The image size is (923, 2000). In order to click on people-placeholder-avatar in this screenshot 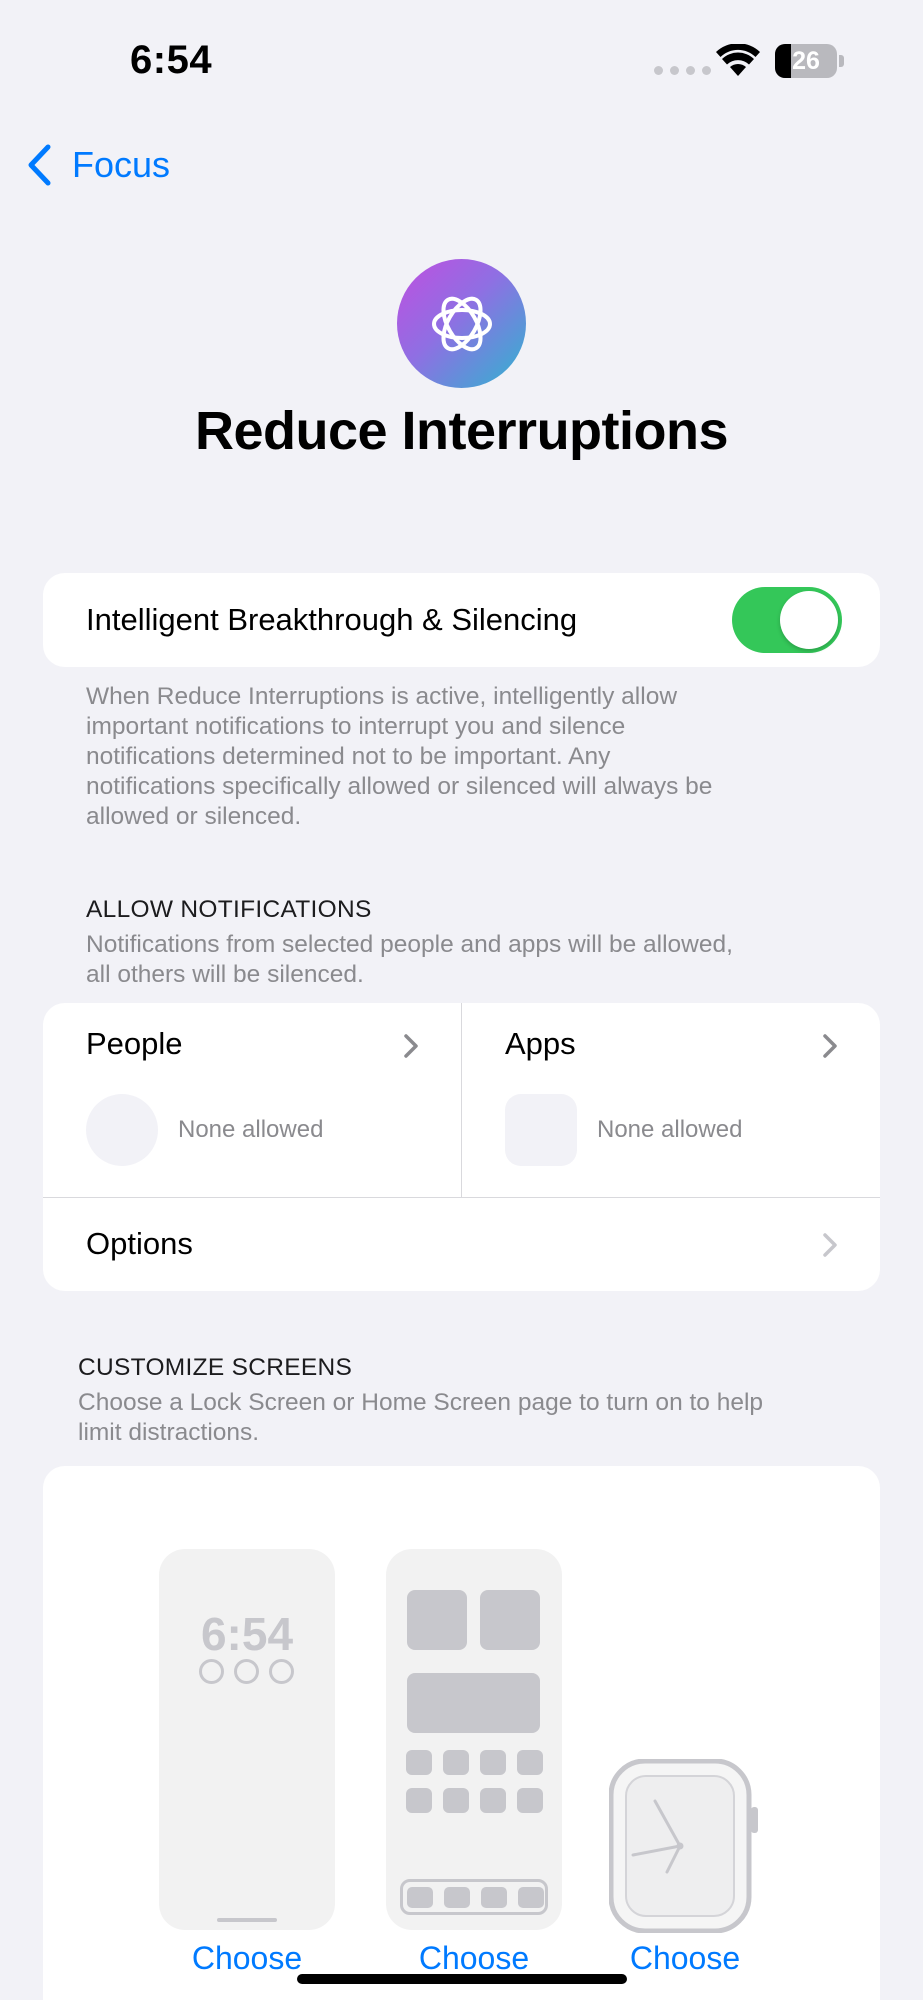, I will do `click(122, 1130)`.